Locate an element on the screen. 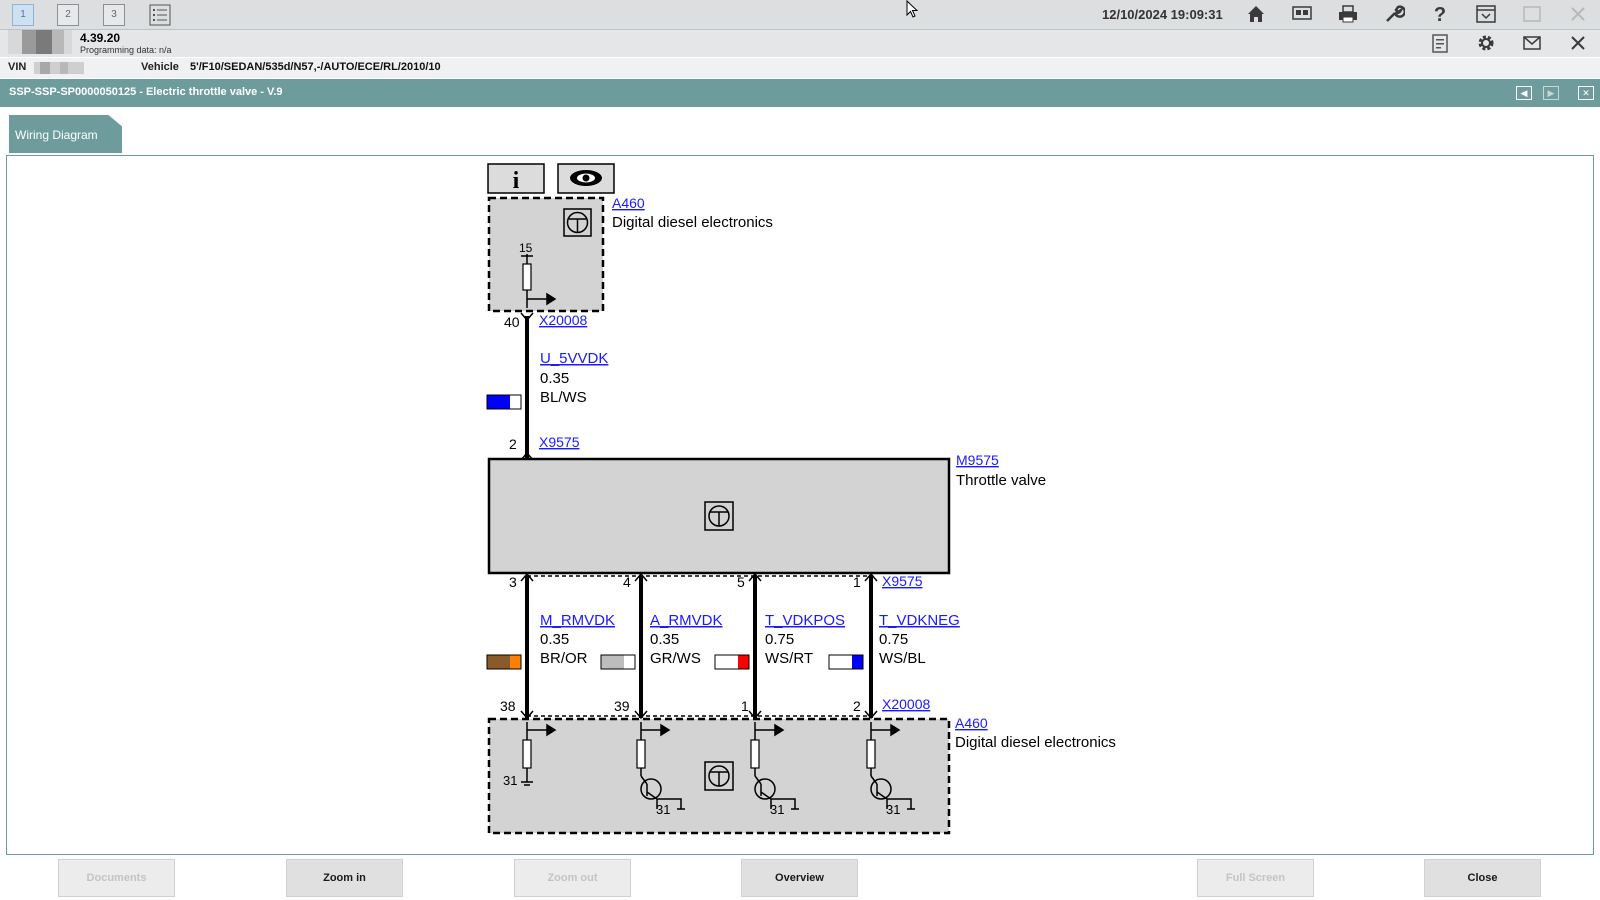  link-a460-bottom: A460 is located at coordinates (971, 723).